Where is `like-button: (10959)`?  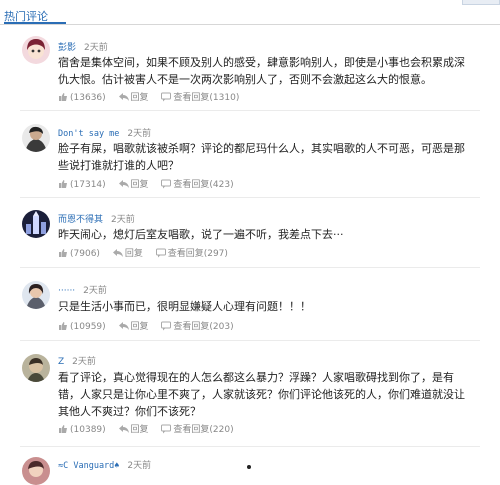
like-button: (10959) is located at coordinates (82, 326).